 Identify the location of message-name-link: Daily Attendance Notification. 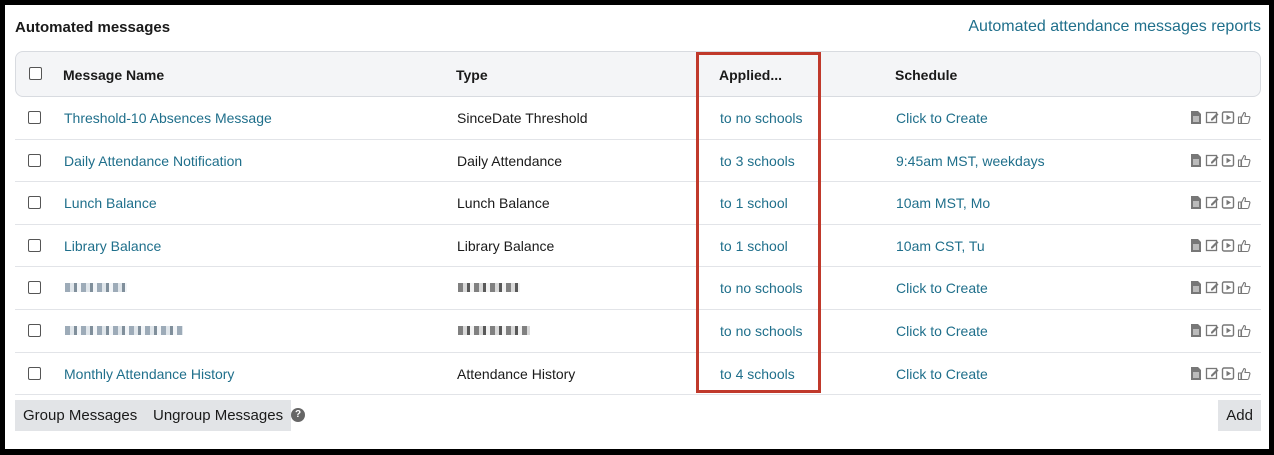
(153, 161).